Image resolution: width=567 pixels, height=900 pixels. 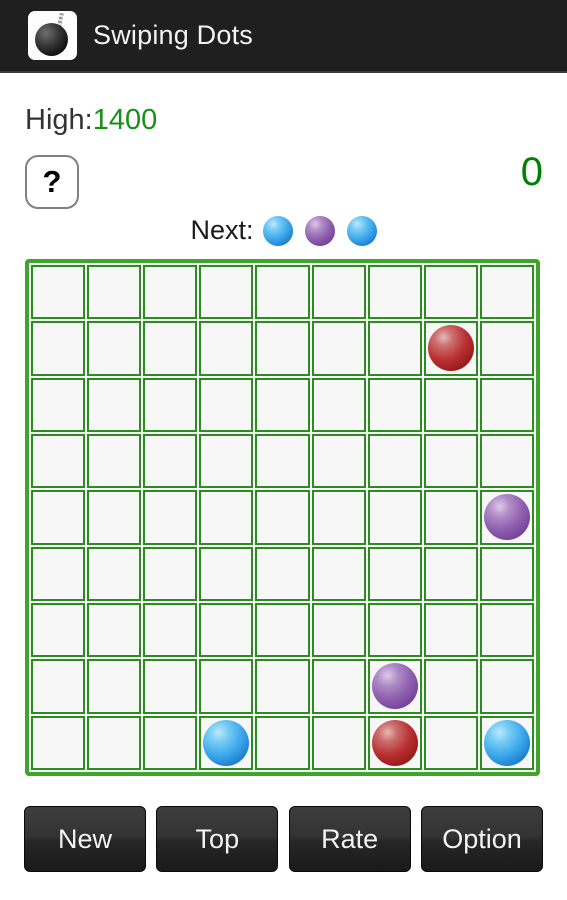 What do you see at coordinates (114, 517) in the screenshot?
I see `board-cell-r4-c1` at bounding box center [114, 517].